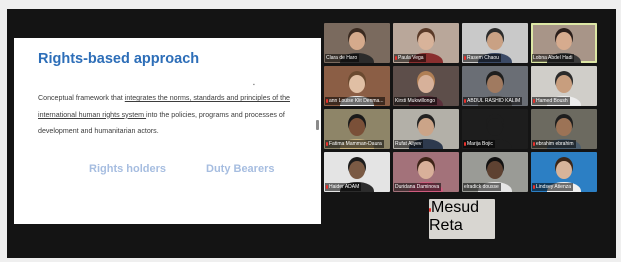 The width and height of the screenshot is (621, 262). I want to click on participant-name: Duridana Daminova, so click(417, 187).